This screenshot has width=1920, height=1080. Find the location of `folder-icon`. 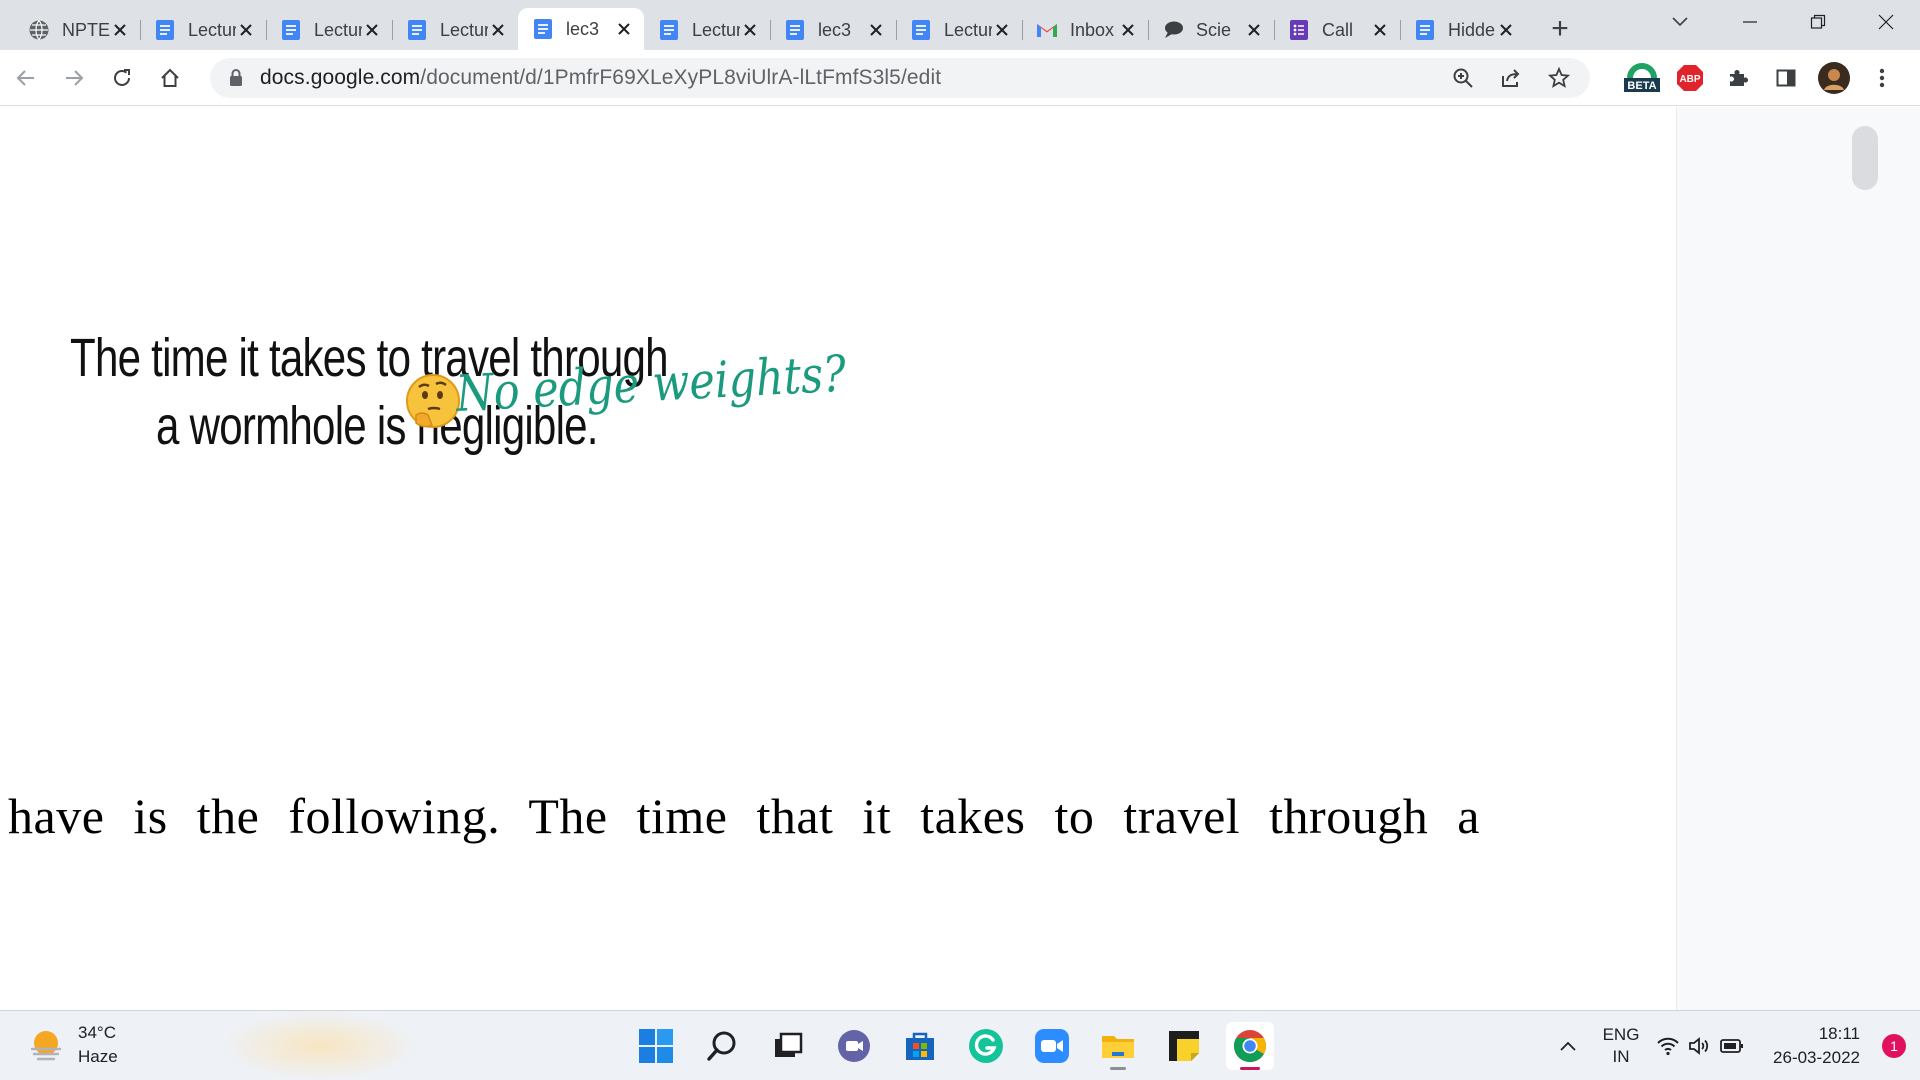

folder-icon is located at coordinates (1118, 1047).